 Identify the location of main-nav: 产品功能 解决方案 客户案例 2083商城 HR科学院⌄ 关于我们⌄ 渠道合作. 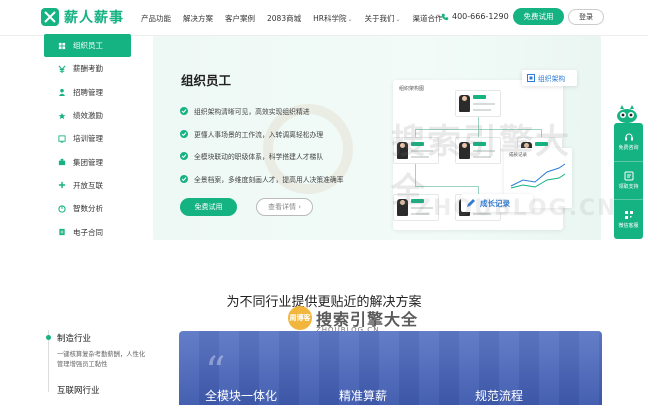
(292, 18).